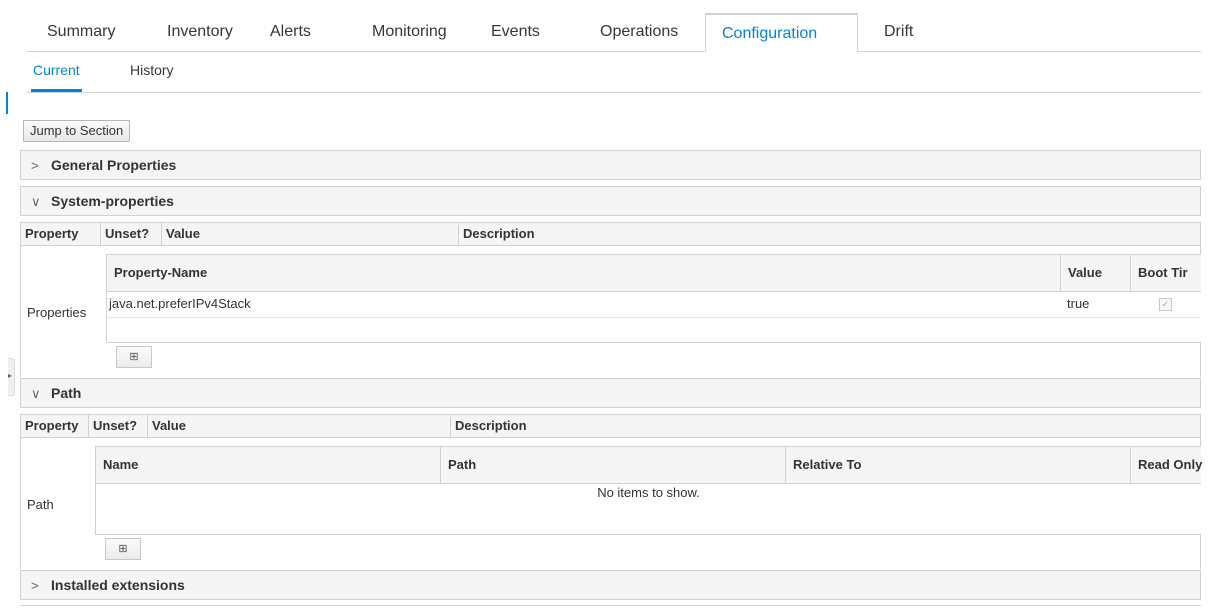  I want to click on chevron-right-icon: ▸, so click(10, 375).